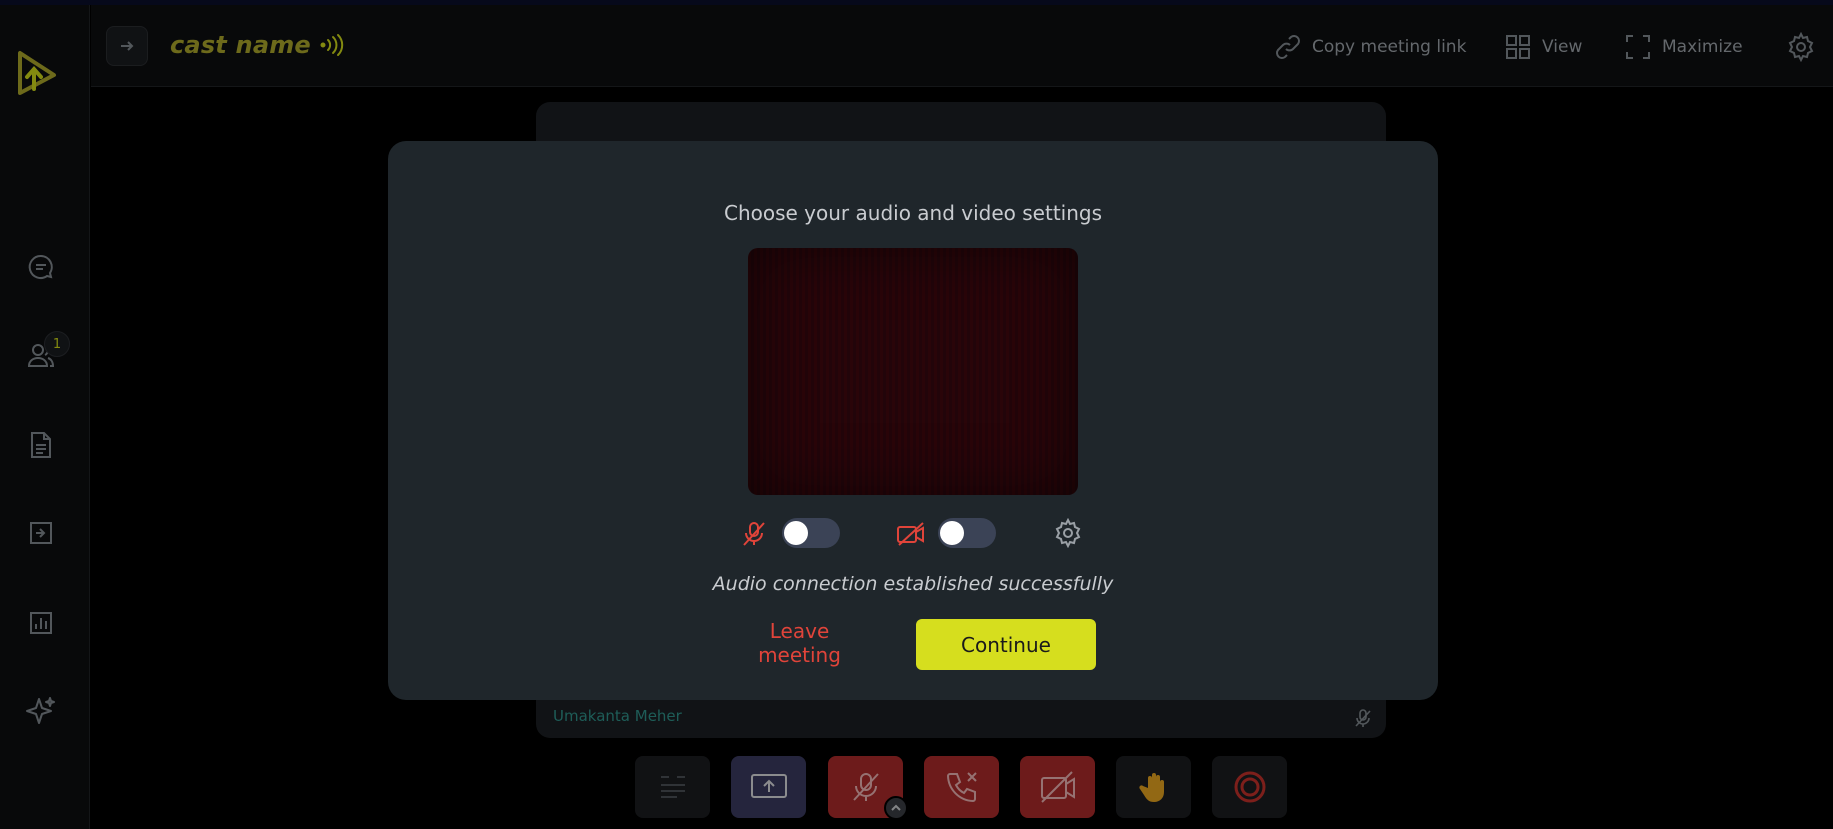 The width and height of the screenshot is (1833, 829). Describe the element at coordinates (913, 371) in the screenshot. I see `camera-preview` at that location.